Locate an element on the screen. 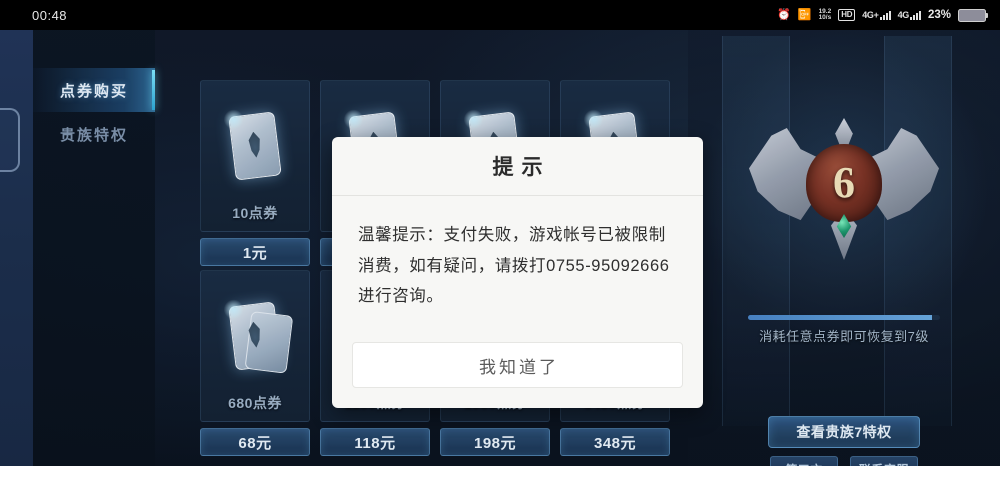 This screenshot has height=500, width=1000. status-icons: ⏰ 📴 19.2 10/s HD 4G+ 4G 23% is located at coordinates (882, 15).